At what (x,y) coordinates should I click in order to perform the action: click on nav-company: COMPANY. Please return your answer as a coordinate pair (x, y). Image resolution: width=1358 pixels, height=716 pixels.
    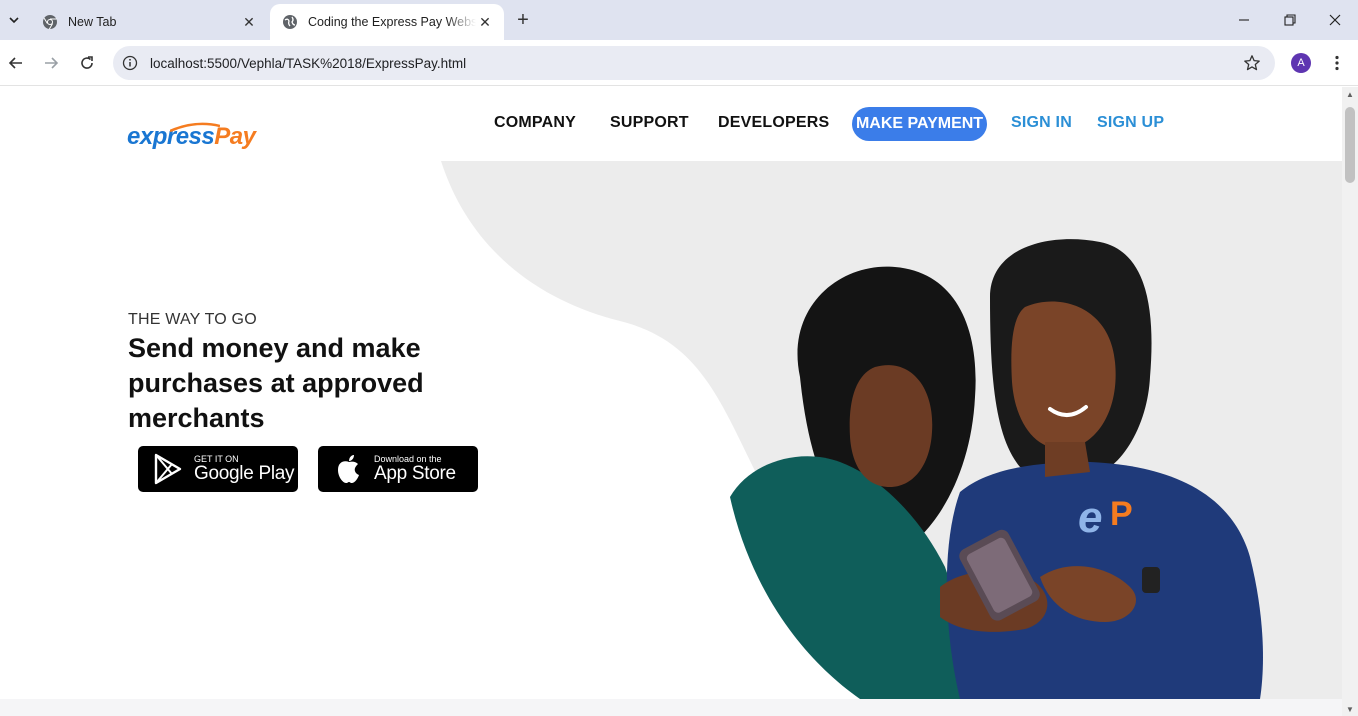
    Looking at the image, I should click on (535, 123).